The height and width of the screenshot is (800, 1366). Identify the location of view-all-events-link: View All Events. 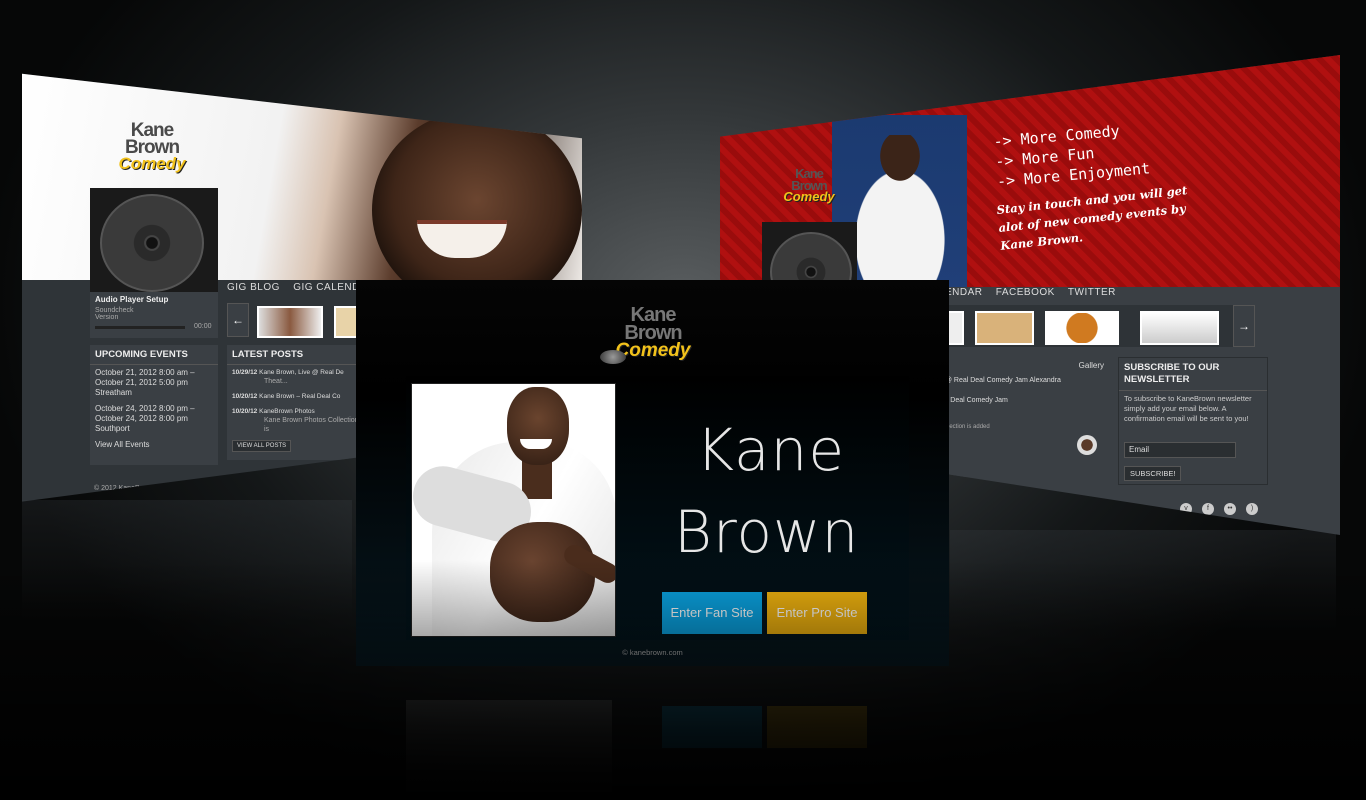
(154, 444).